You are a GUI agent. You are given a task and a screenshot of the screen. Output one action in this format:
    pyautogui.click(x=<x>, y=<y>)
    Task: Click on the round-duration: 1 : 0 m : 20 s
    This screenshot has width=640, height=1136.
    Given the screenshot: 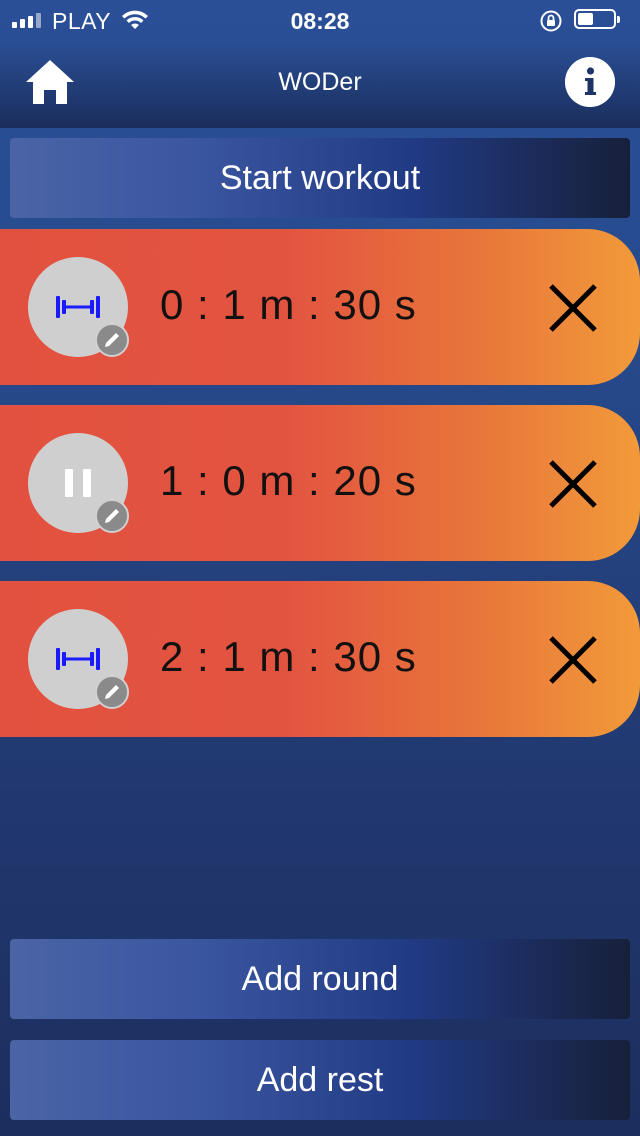 What is the action you would take?
    pyautogui.click(x=288, y=480)
    